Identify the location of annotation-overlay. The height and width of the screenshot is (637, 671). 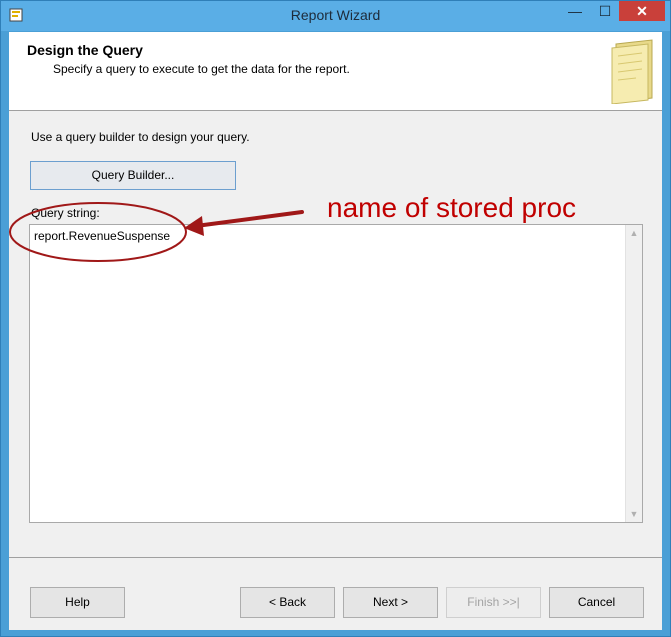
(156, 232).